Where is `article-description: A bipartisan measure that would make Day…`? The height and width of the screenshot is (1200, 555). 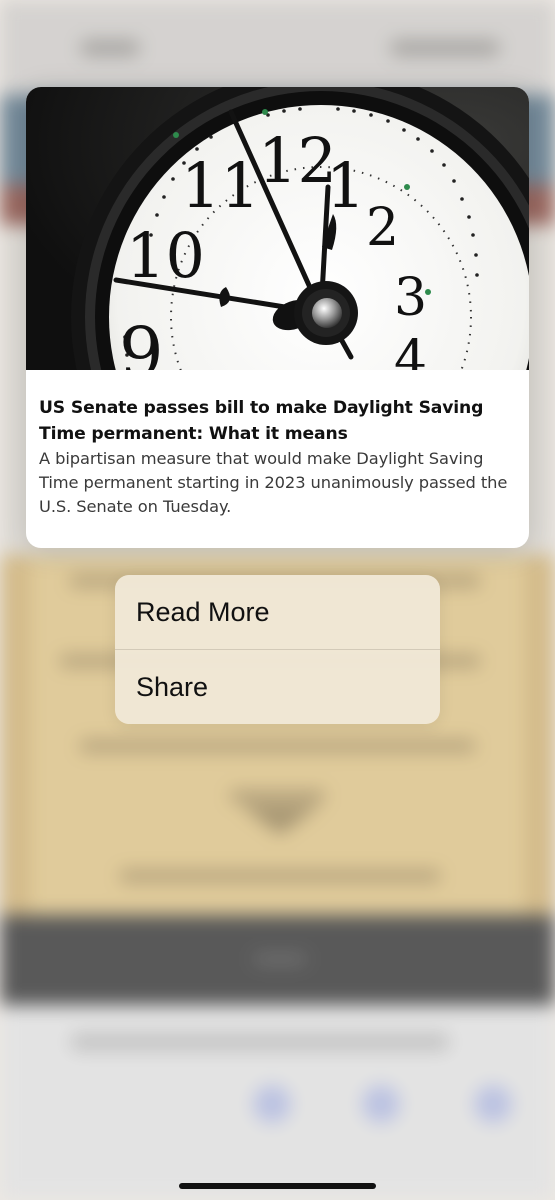
article-description: A bipartisan measure that would make Day… is located at coordinates (273, 482).